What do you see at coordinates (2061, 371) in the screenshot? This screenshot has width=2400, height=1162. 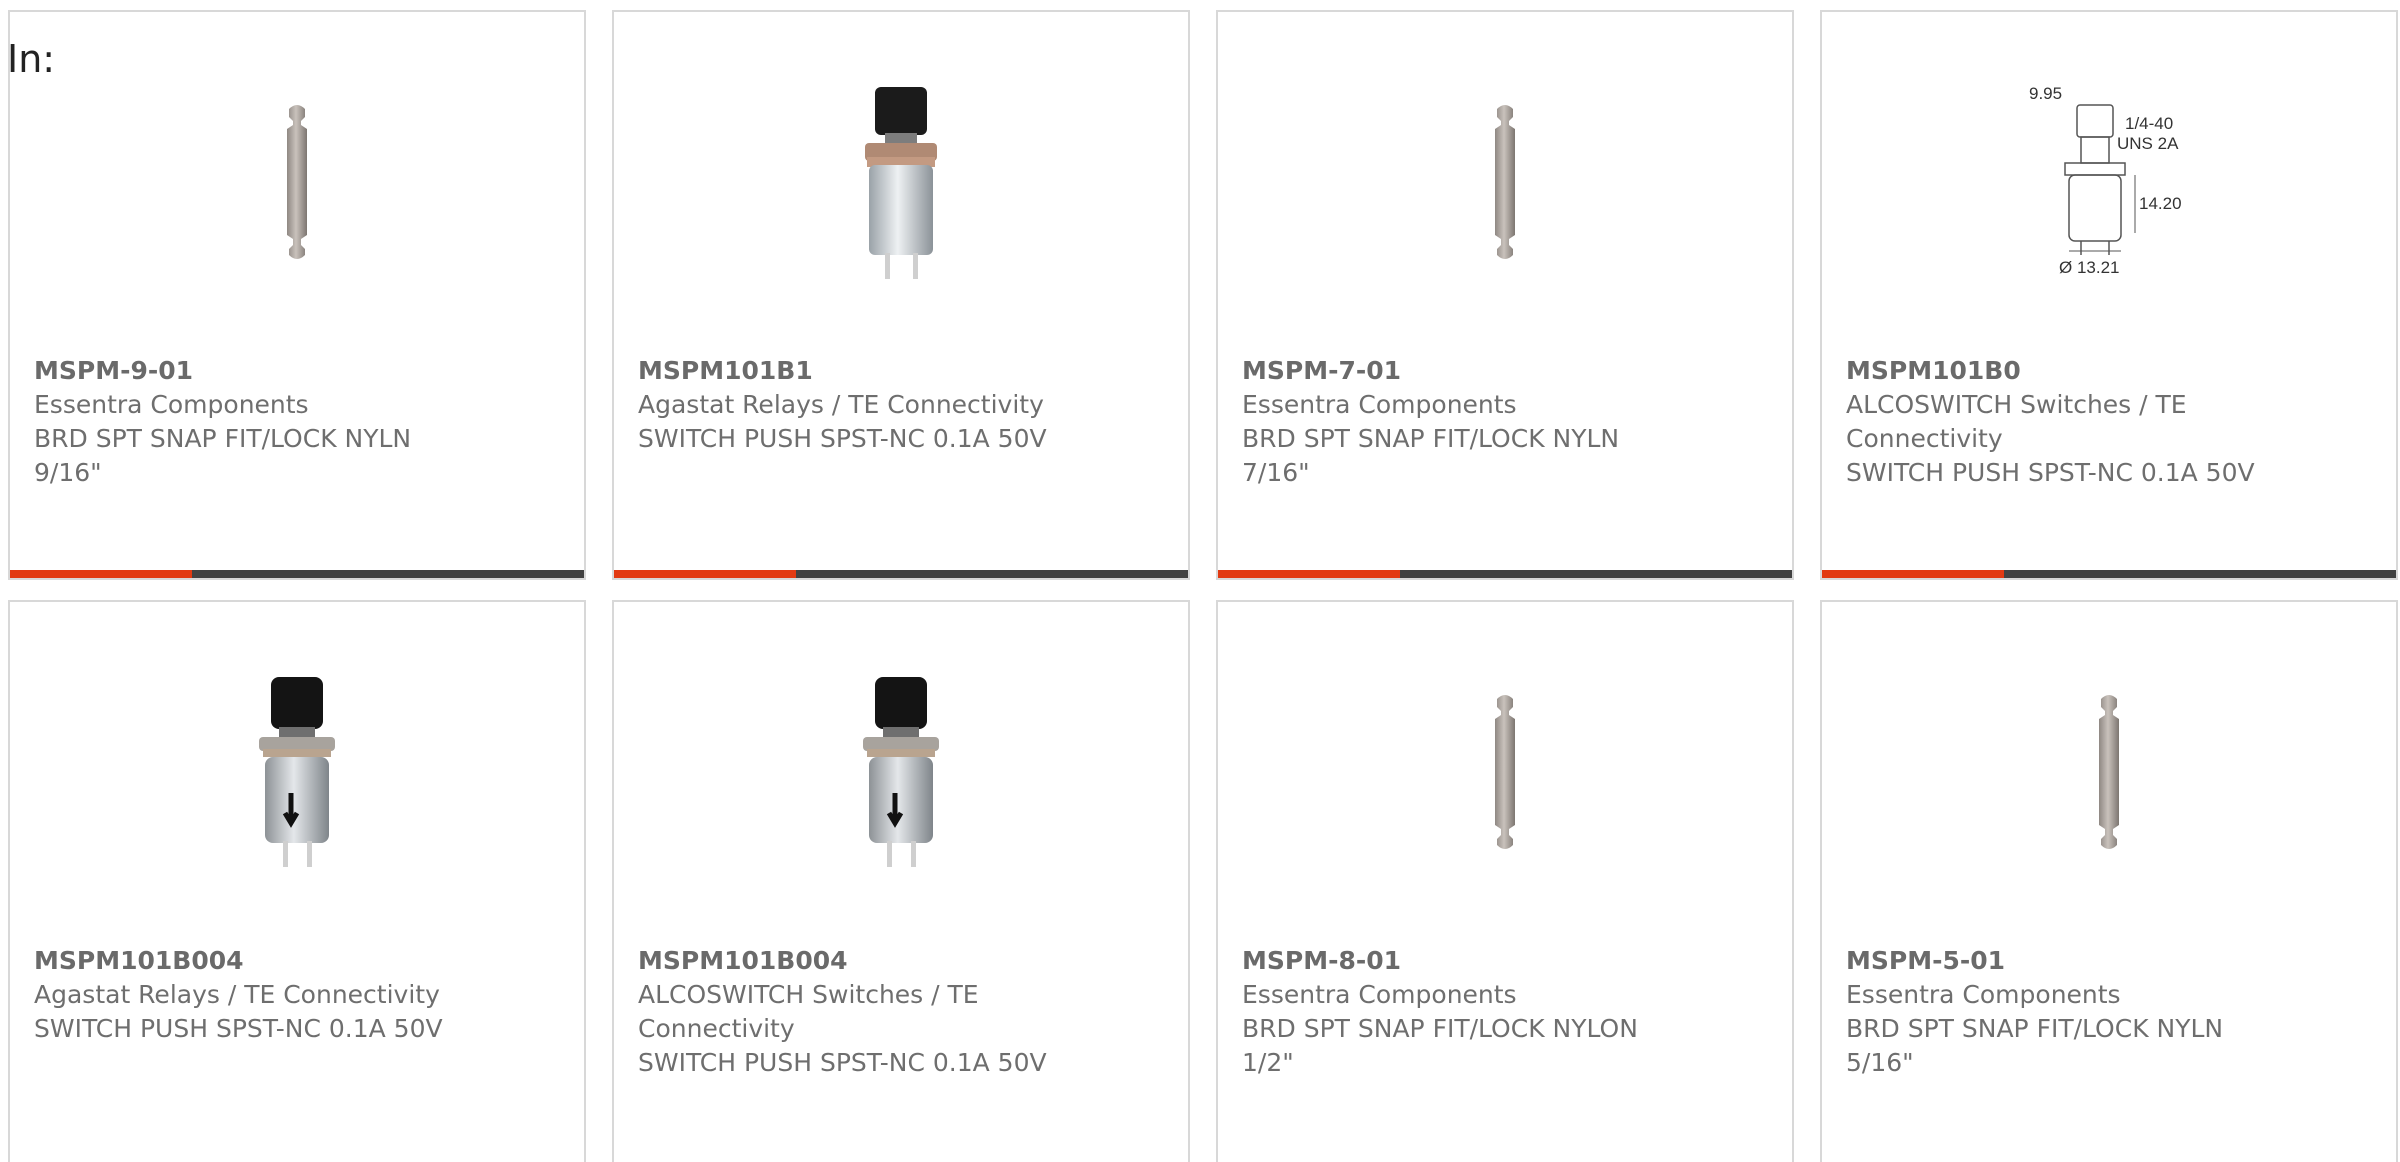 I see `part-number: MSPM101B0` at bounding box center [2061, 371].